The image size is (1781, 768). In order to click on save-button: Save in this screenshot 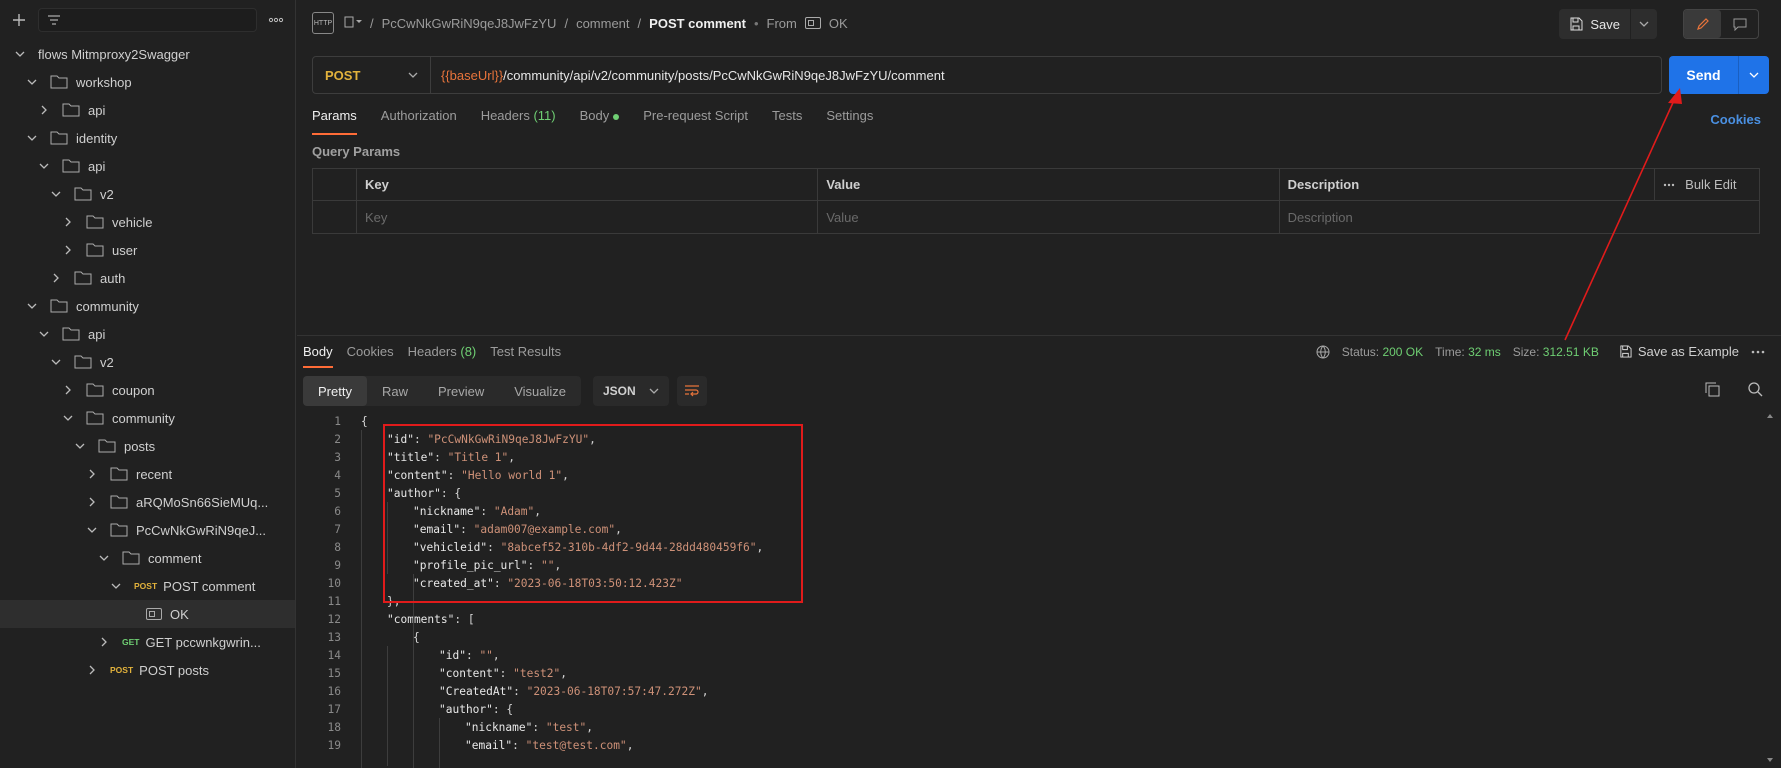, I will do `click(1595, 24)`.